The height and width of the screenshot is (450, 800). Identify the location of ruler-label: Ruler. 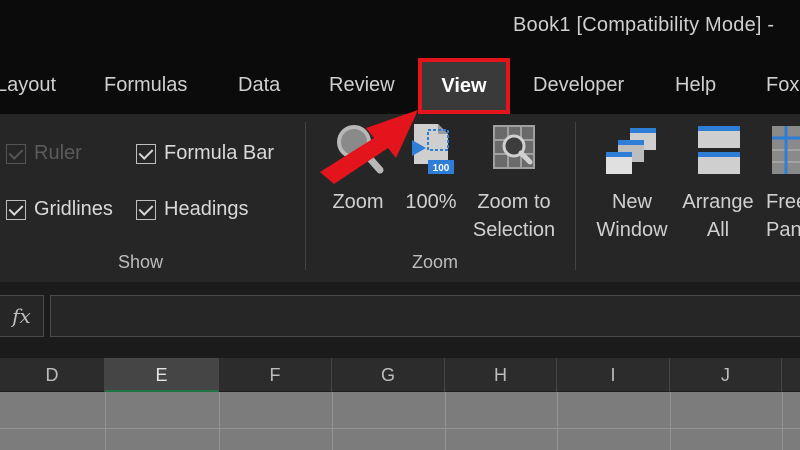
(58, 153).